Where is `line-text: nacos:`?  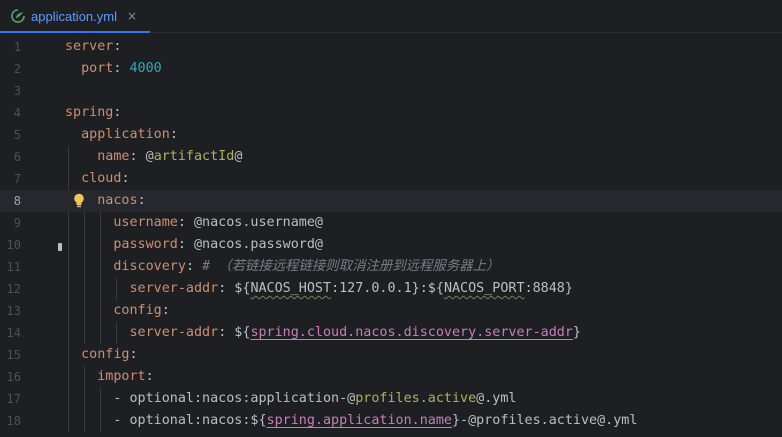 line-text: nacos: is located at coordinates (121, 200).